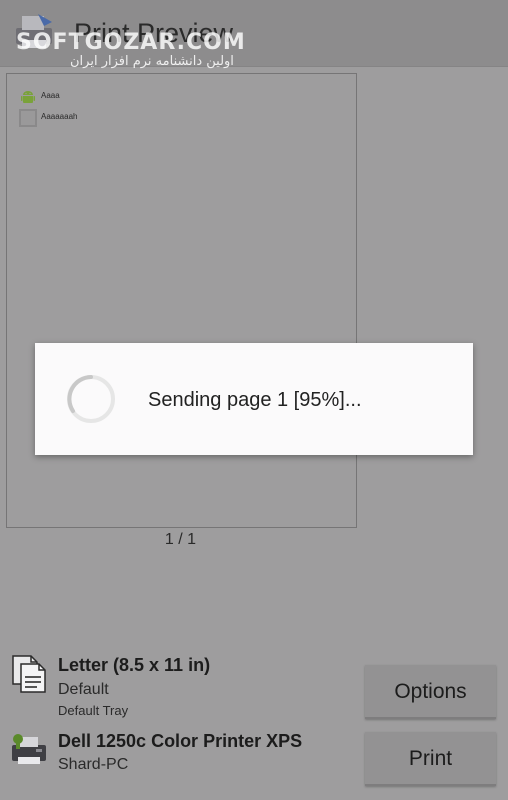 This screenshot has height=800, width=508. I want to click on options-button: Options, so click(430, 692).